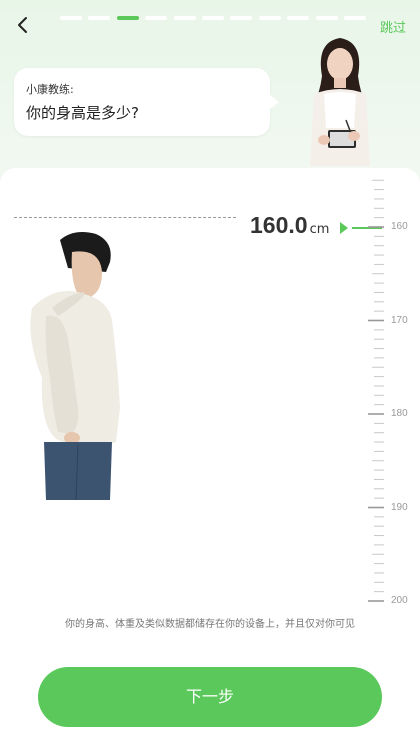 The image size is (420, 746). I want to click on back-button, so click(23, 25).